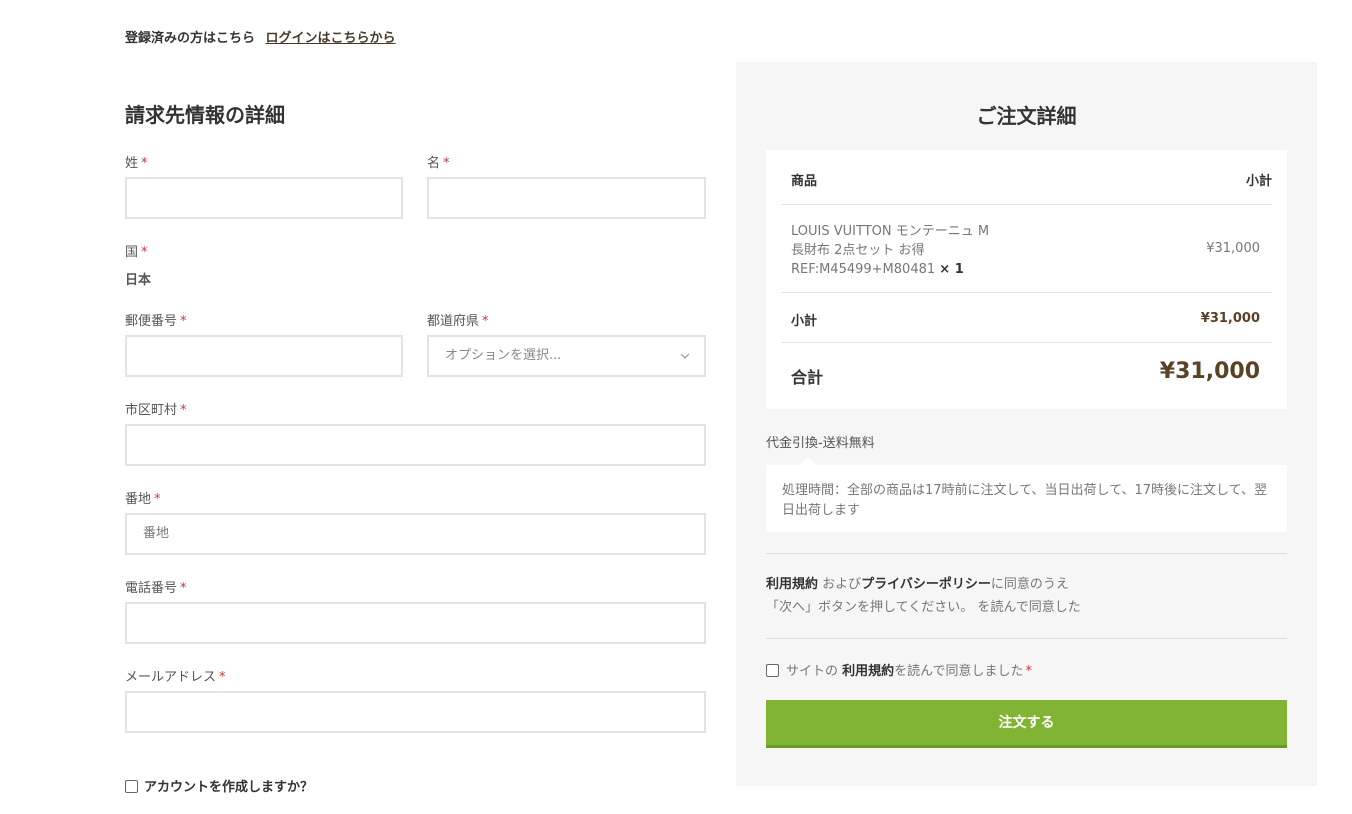  Describe the element at coordinates (772, 670) in the screenshot. I see `agree-terms-checkbox` at that location.